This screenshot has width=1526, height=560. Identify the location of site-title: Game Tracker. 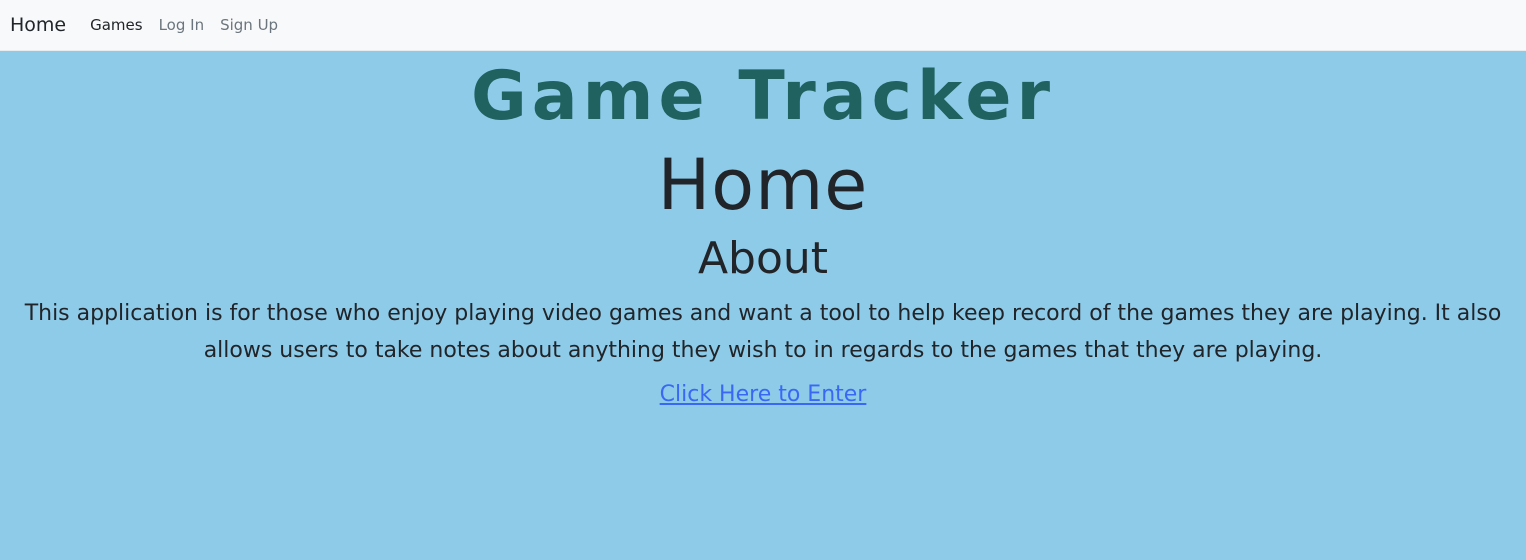
(763, 96).